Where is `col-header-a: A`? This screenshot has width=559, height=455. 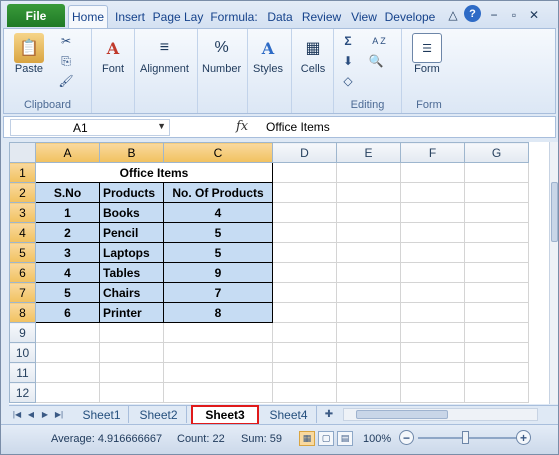 col-header-a: A is located at coordinates (67, 152).